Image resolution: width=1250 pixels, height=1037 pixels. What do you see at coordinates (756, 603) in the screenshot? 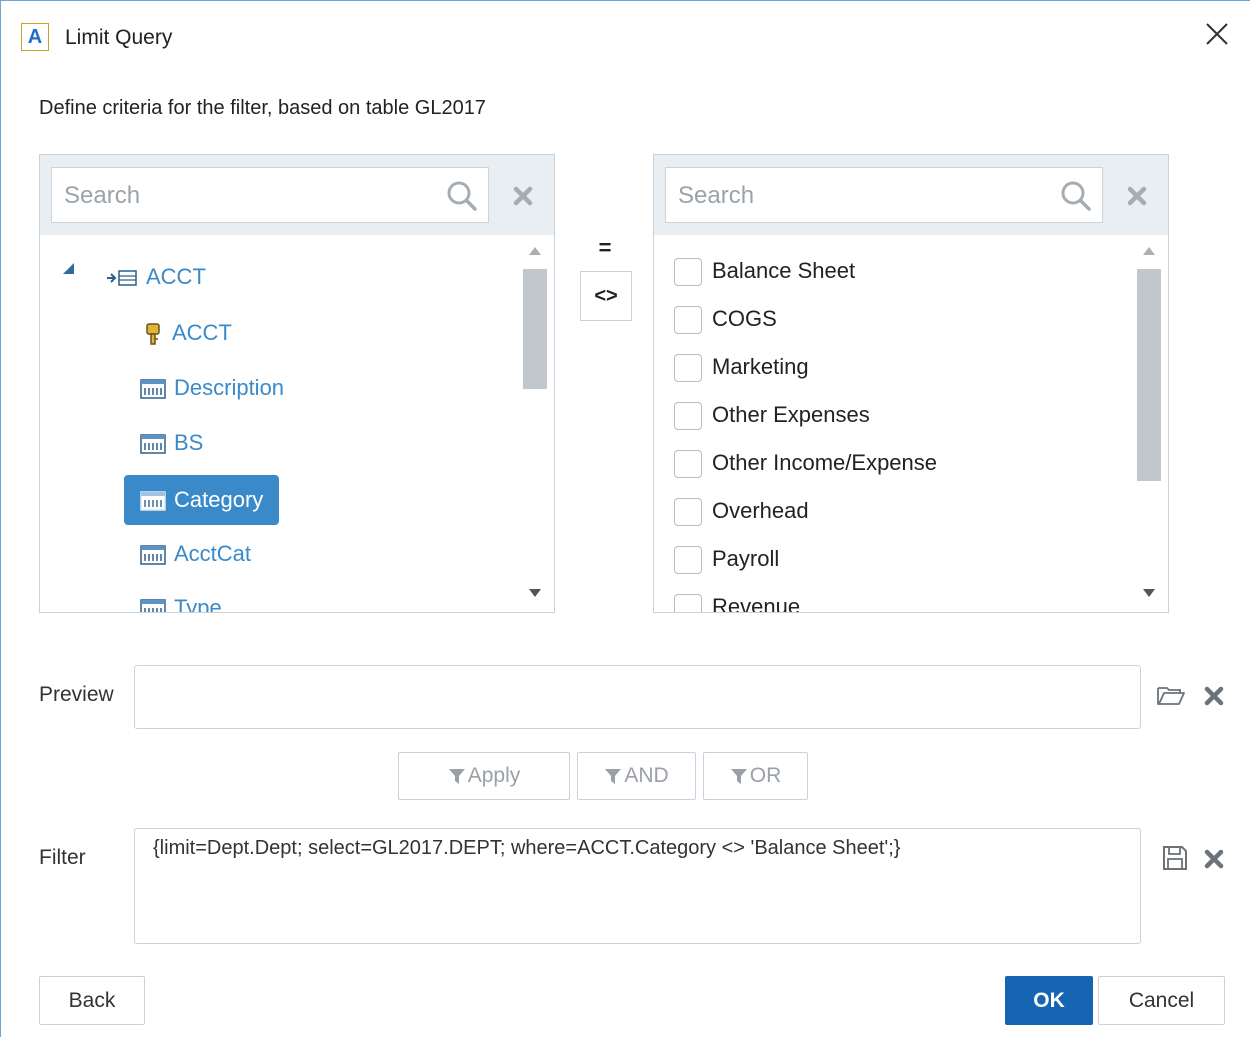
I see `value-label: Revenue` at bounding box center [756, 603].